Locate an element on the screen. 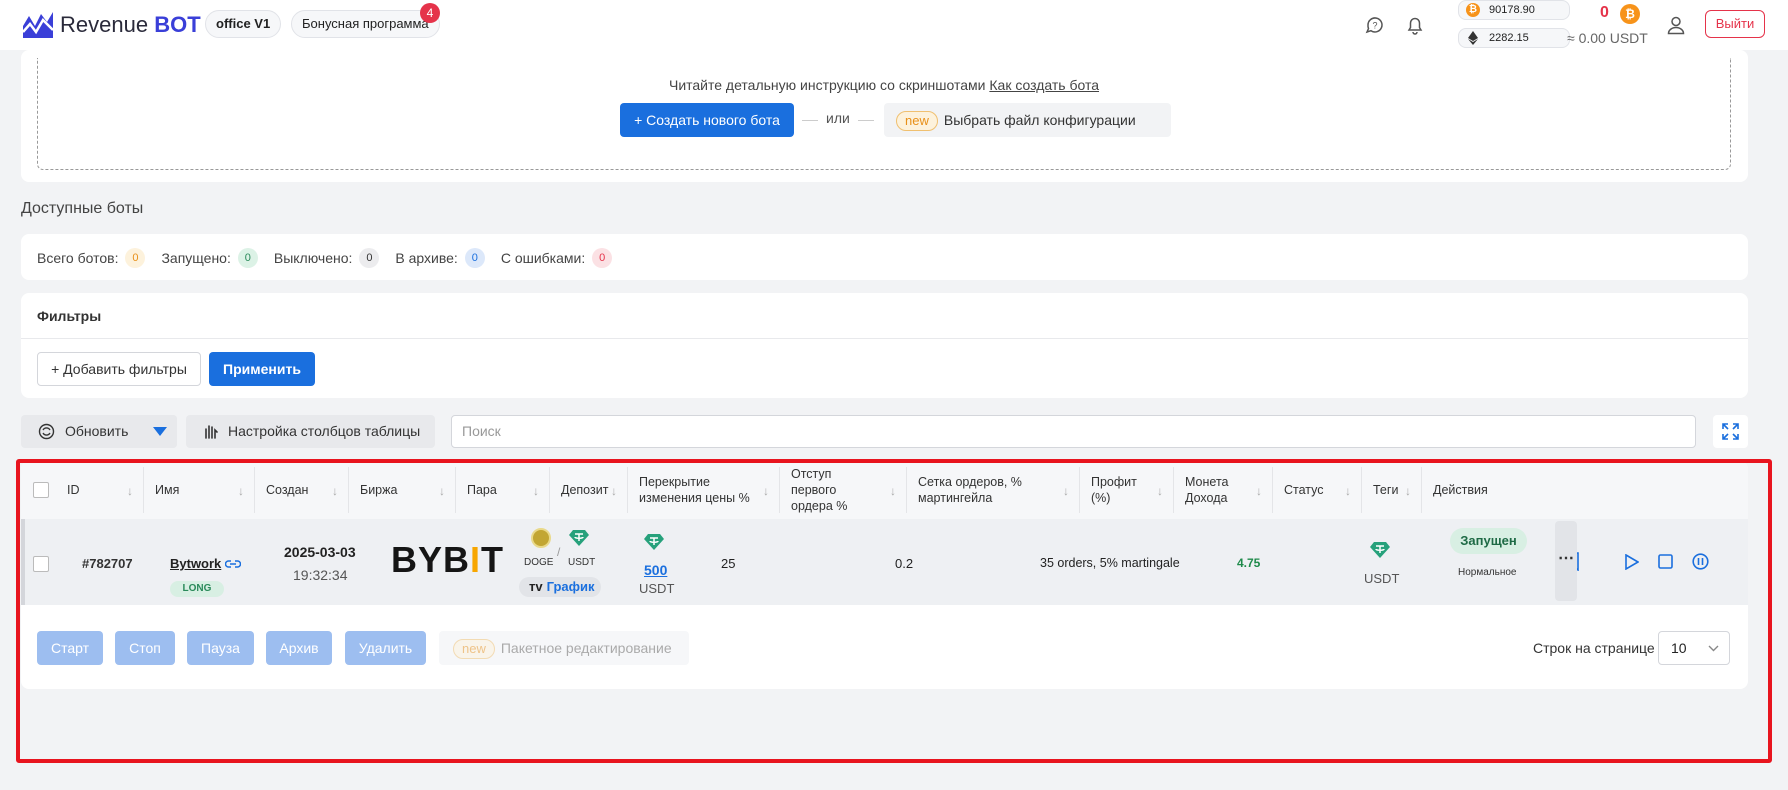 Image resolution: width=1788 pixels, height=790 pixels. add-filters-button: + Добавить фильтры is located at coordinates (119, 369).